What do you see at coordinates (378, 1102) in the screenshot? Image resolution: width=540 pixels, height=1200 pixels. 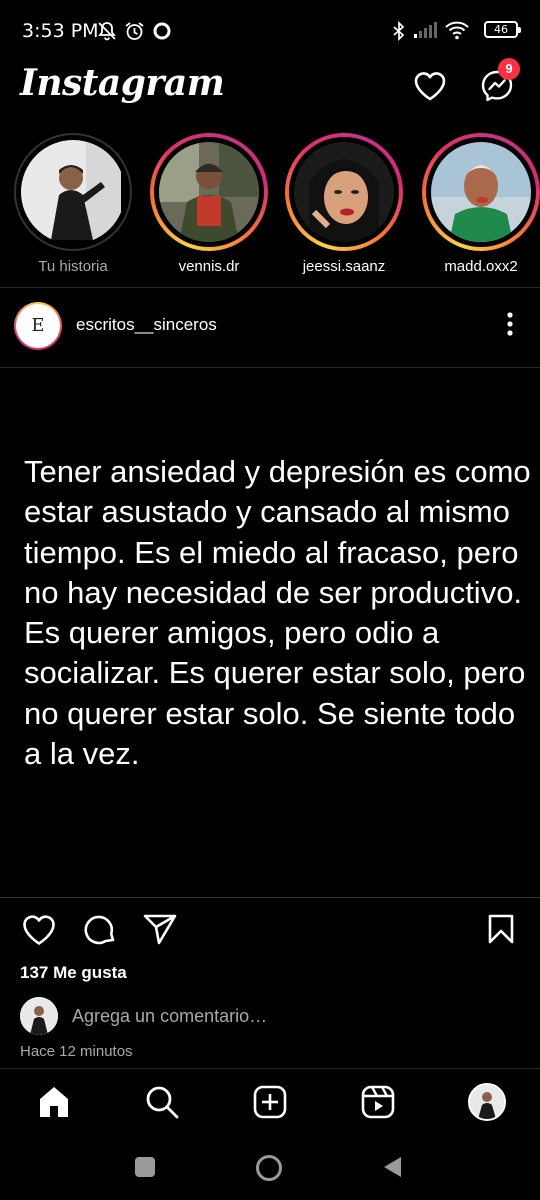 I see `reels-icon` at bounding box center [378, 1102].